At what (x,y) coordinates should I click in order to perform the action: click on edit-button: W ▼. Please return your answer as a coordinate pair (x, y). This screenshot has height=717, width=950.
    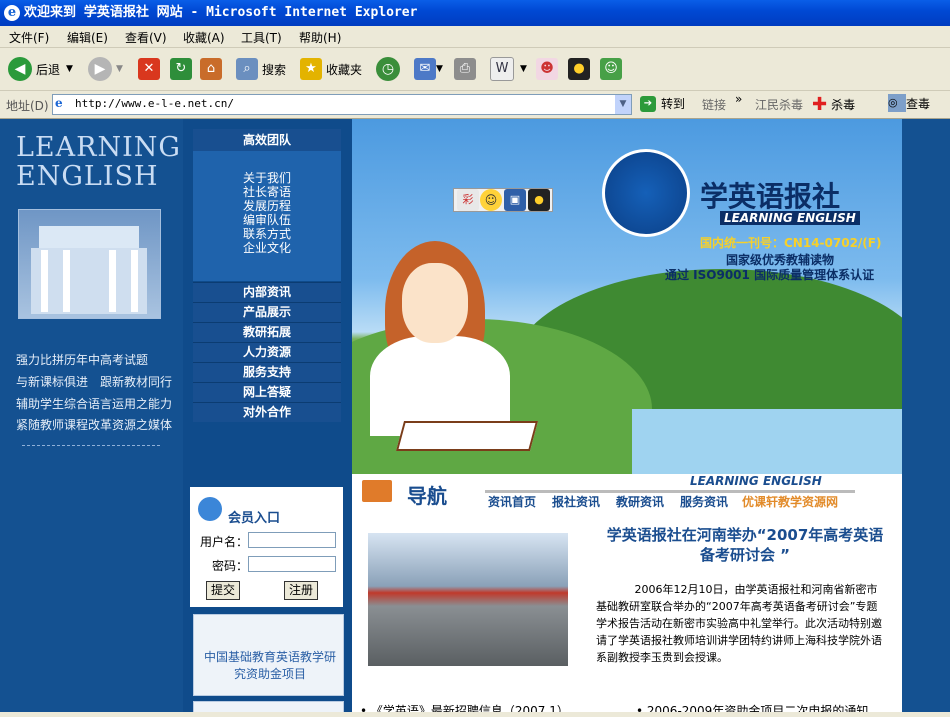
    Looking at the image, I should click on (508, 69).